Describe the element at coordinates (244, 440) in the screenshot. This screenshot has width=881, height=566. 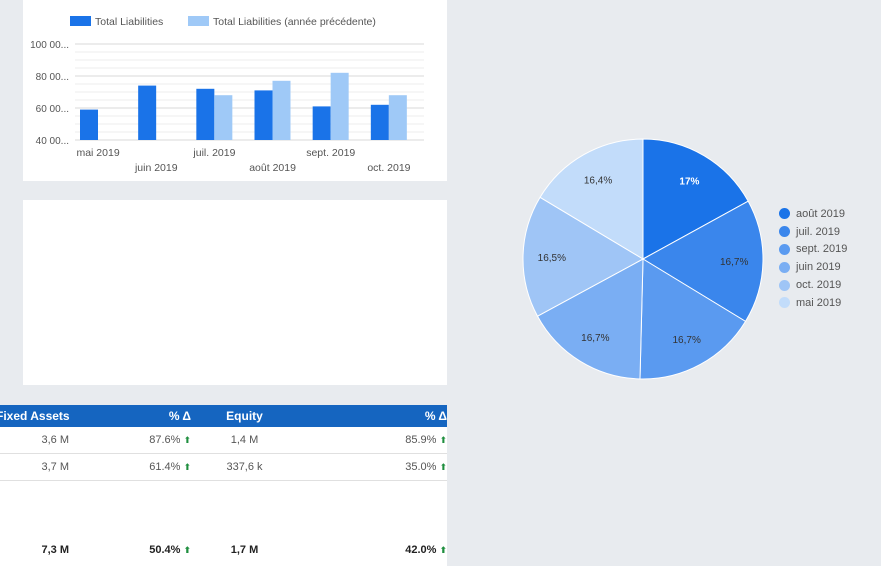
I see `cell-equity: 1,4 M` at that location.